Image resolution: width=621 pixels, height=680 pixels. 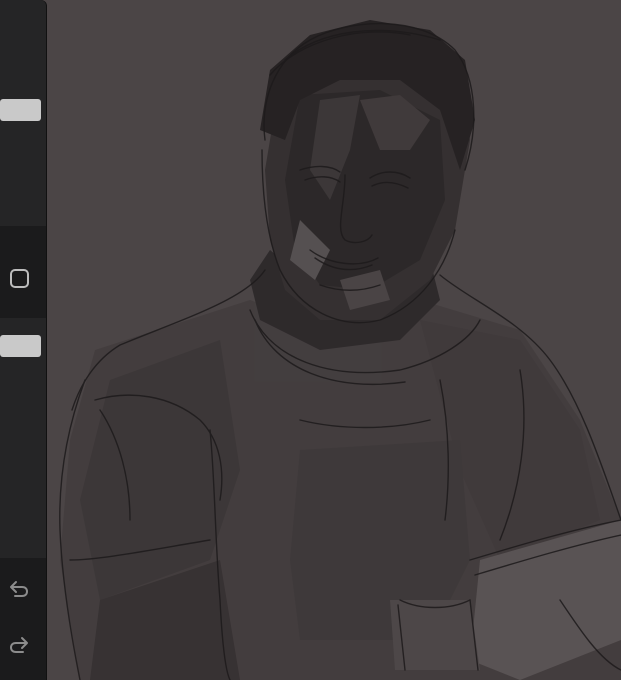 I want to click on redo-icon, so click(x=19, y=645).